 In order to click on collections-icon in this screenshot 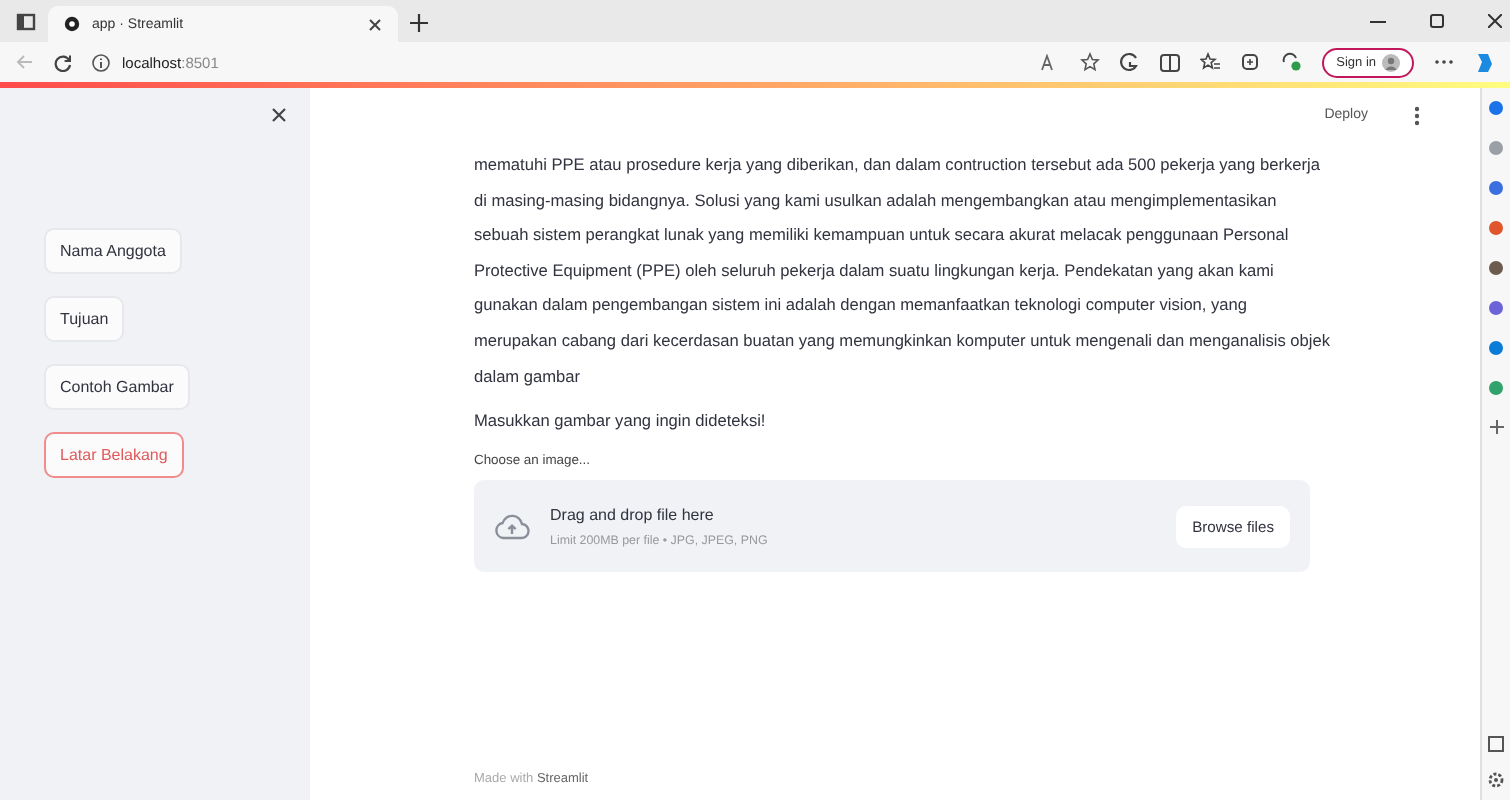, I will do `click(1250, 62)`.